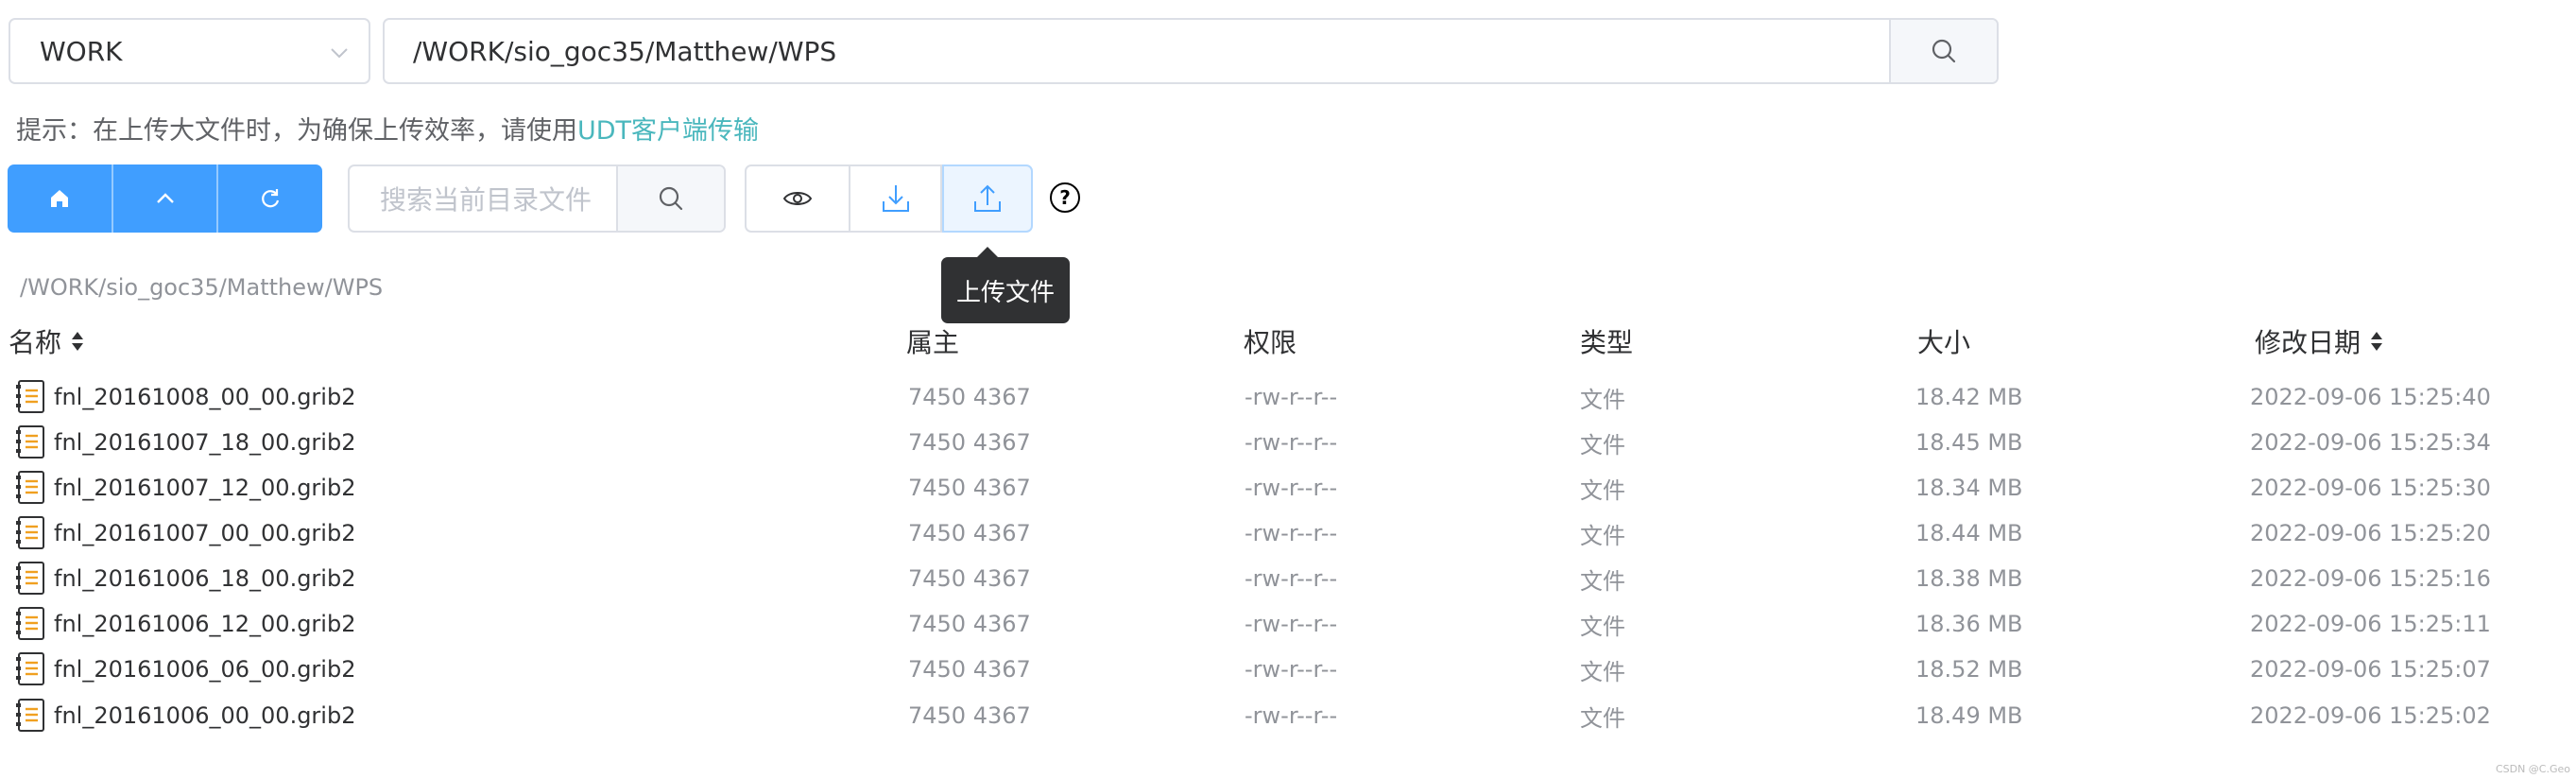 The height and width of the screenshot is (779, 2576). What do you see at coordinates (2532, 769) in the screenshot?
I see `watermark: CSDN @C.Geo` at bounding box center [2532, 769].